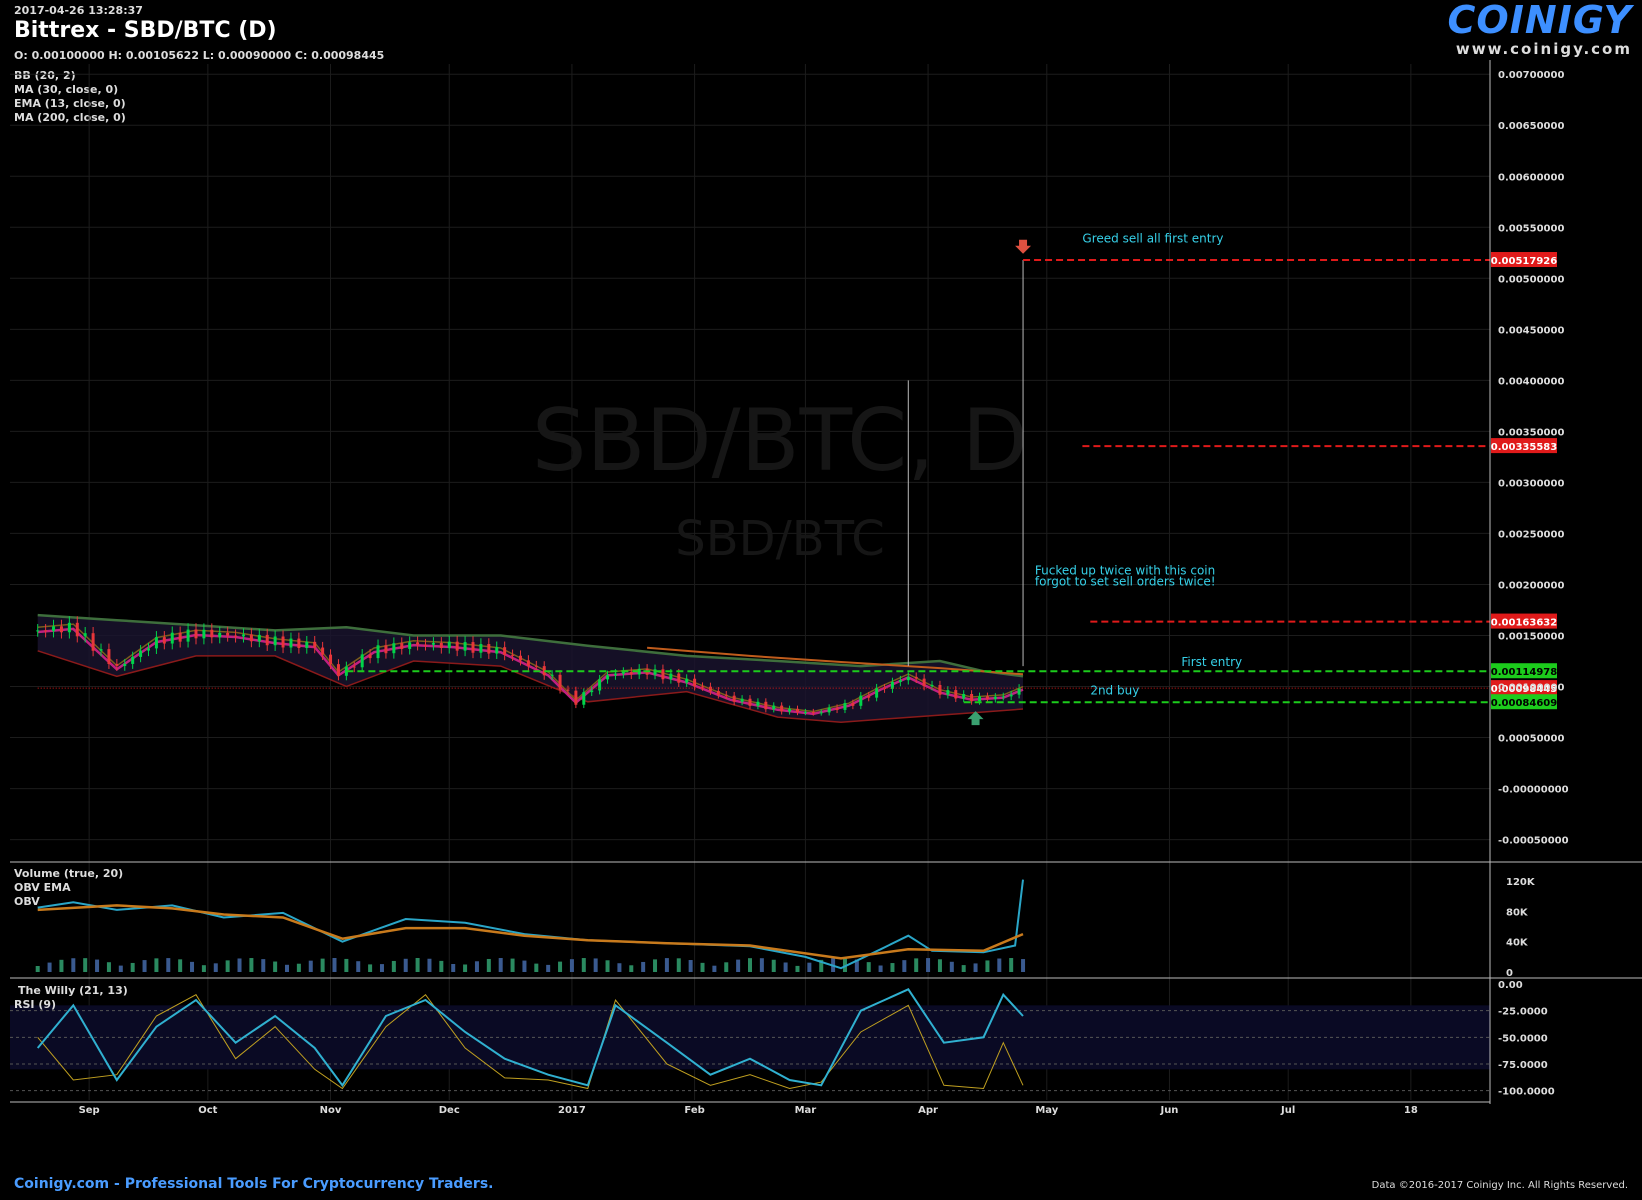  What do you see at coordinates (1211, 662) in the screenshot?
I see `annotation-text: First entry` at bounding box center [1211, 662].